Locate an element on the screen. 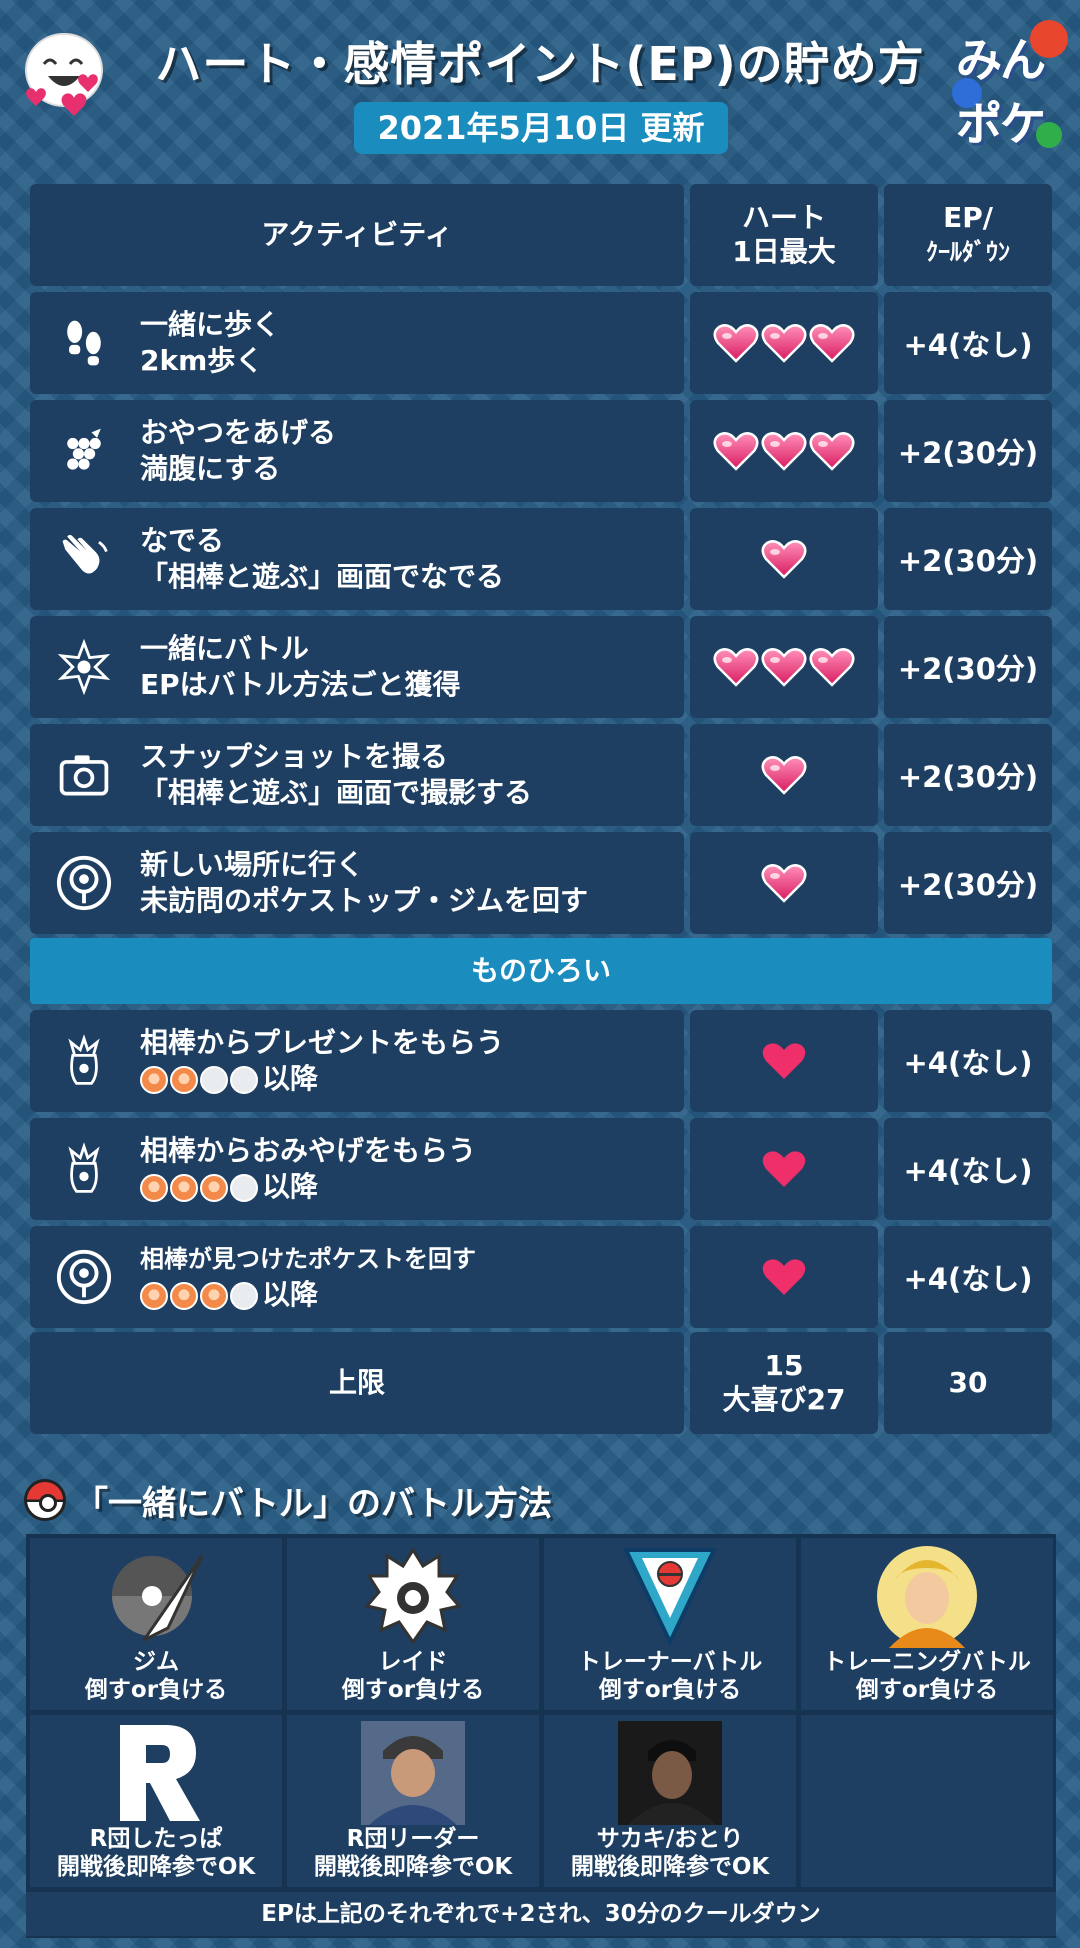  activity-text: おやつをあげる 満腹にする is located at coordinates (238, 451).